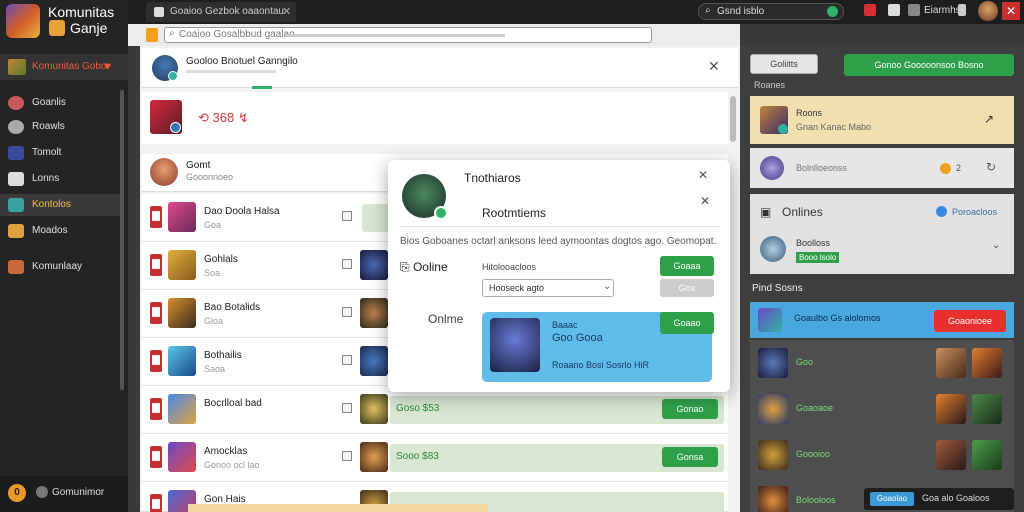  What do you see at coordinates (408, 35) in the screenshot?
I see `address-input: ⌕ Coaioo Gosalbbud gaalao` at bounding box center [408, 35].